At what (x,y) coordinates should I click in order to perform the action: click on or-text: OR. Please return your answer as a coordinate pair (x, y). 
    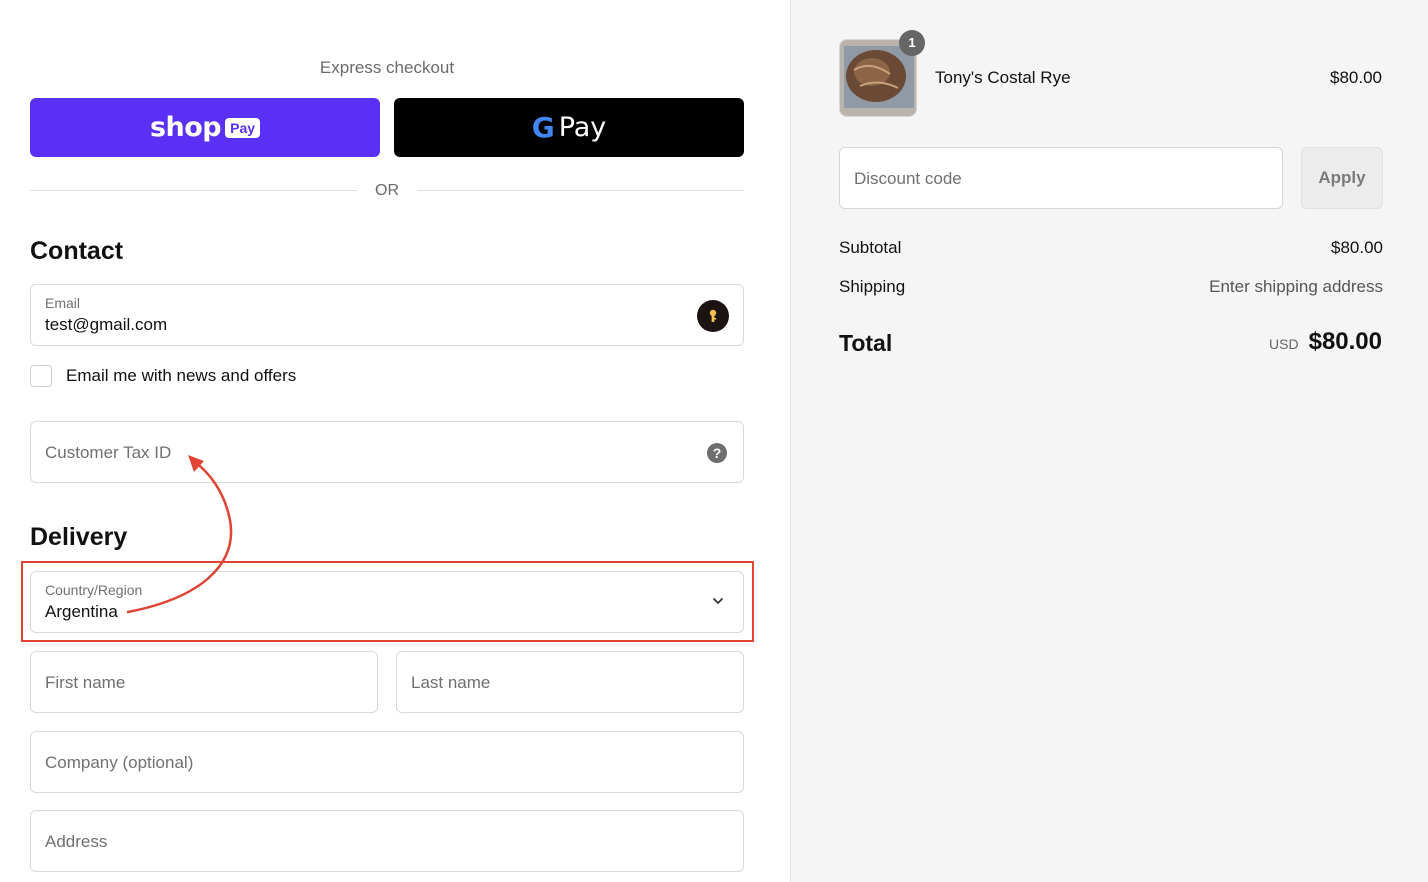
    Looking at the image, I should click on (387, 190).